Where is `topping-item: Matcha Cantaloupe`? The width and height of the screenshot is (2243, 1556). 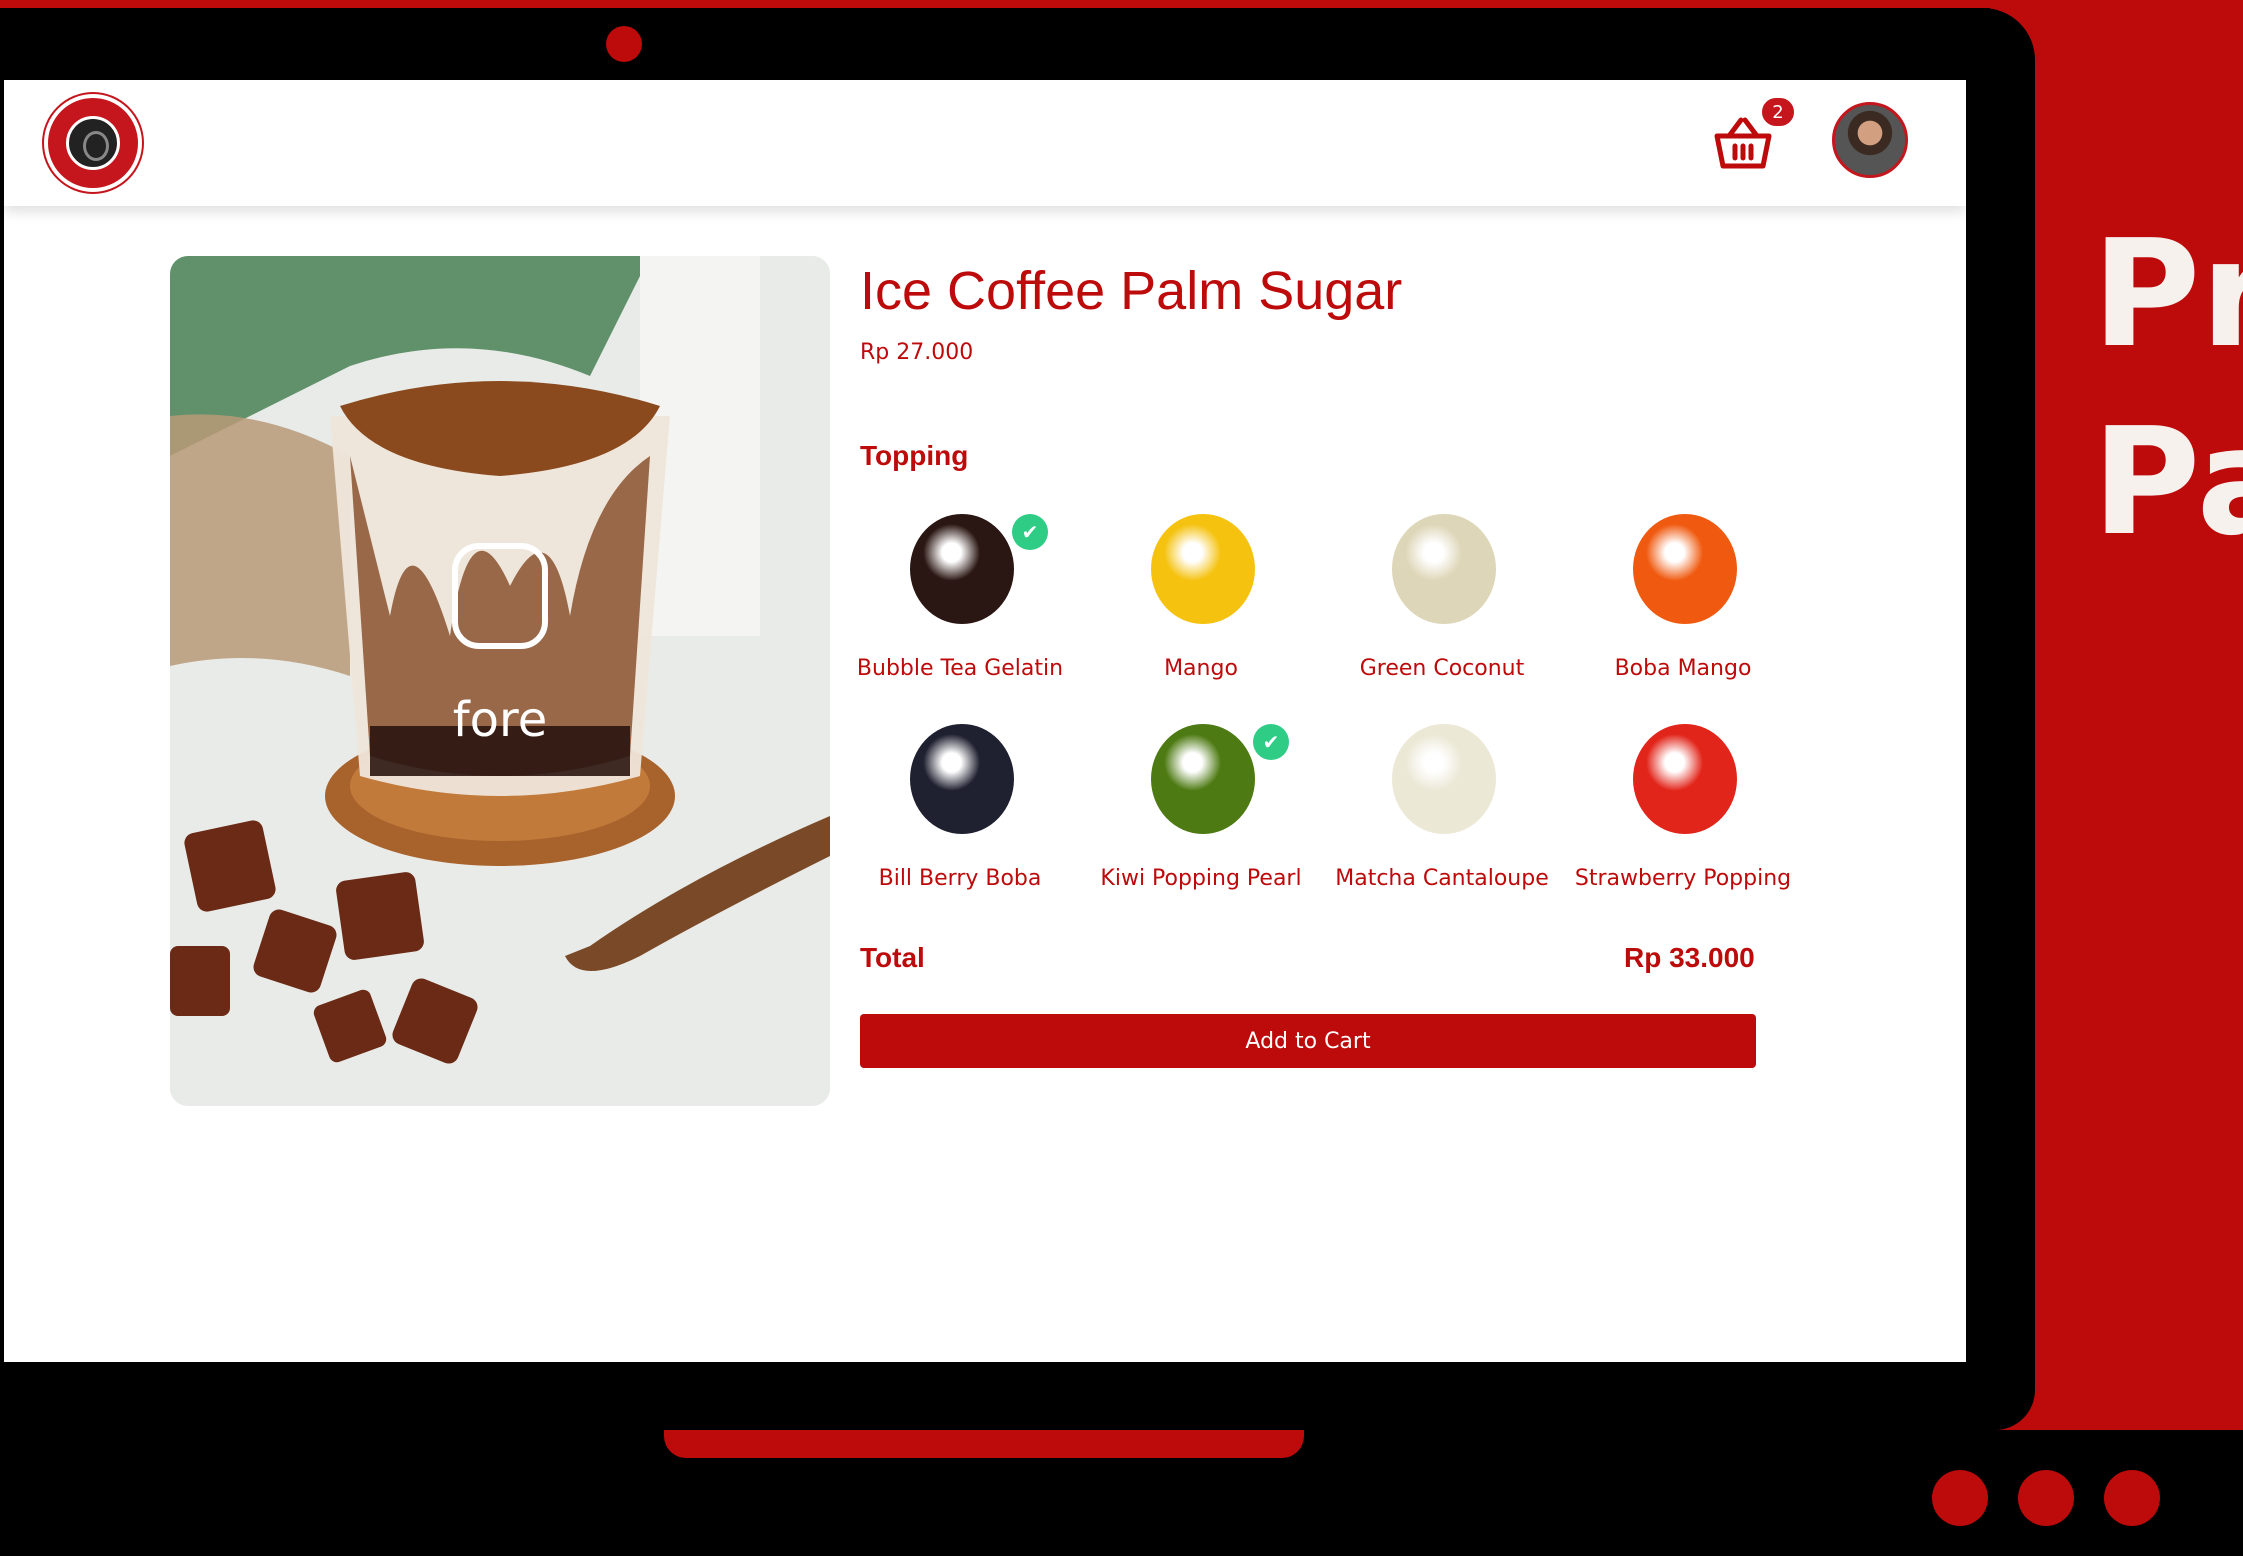
topping-item: Matcha Cantaloupe is located at coordinates (1442, 819).